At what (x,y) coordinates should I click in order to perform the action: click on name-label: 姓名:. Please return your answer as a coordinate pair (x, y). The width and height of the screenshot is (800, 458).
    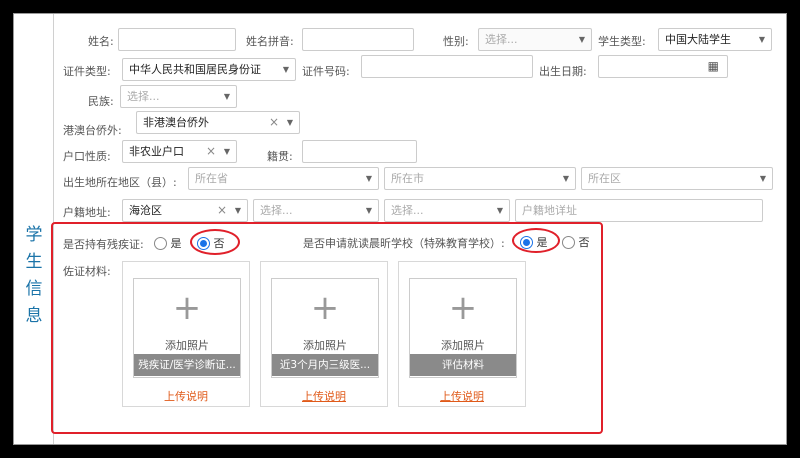
    Looking at the image, I should click on (101, 41).